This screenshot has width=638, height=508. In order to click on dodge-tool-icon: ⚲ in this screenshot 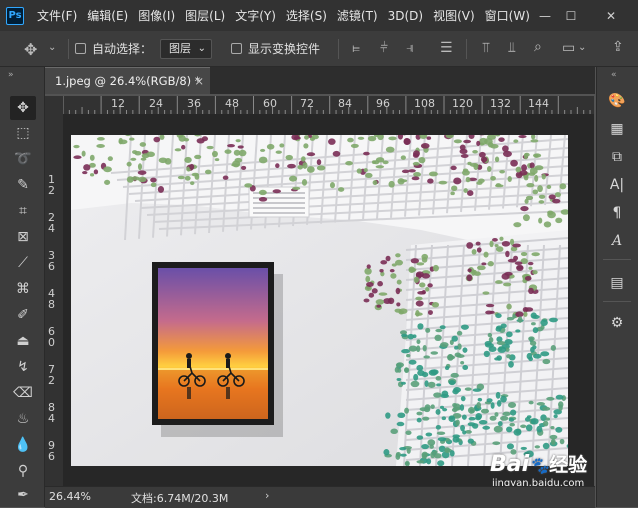, I will do `click(23, 471)`.